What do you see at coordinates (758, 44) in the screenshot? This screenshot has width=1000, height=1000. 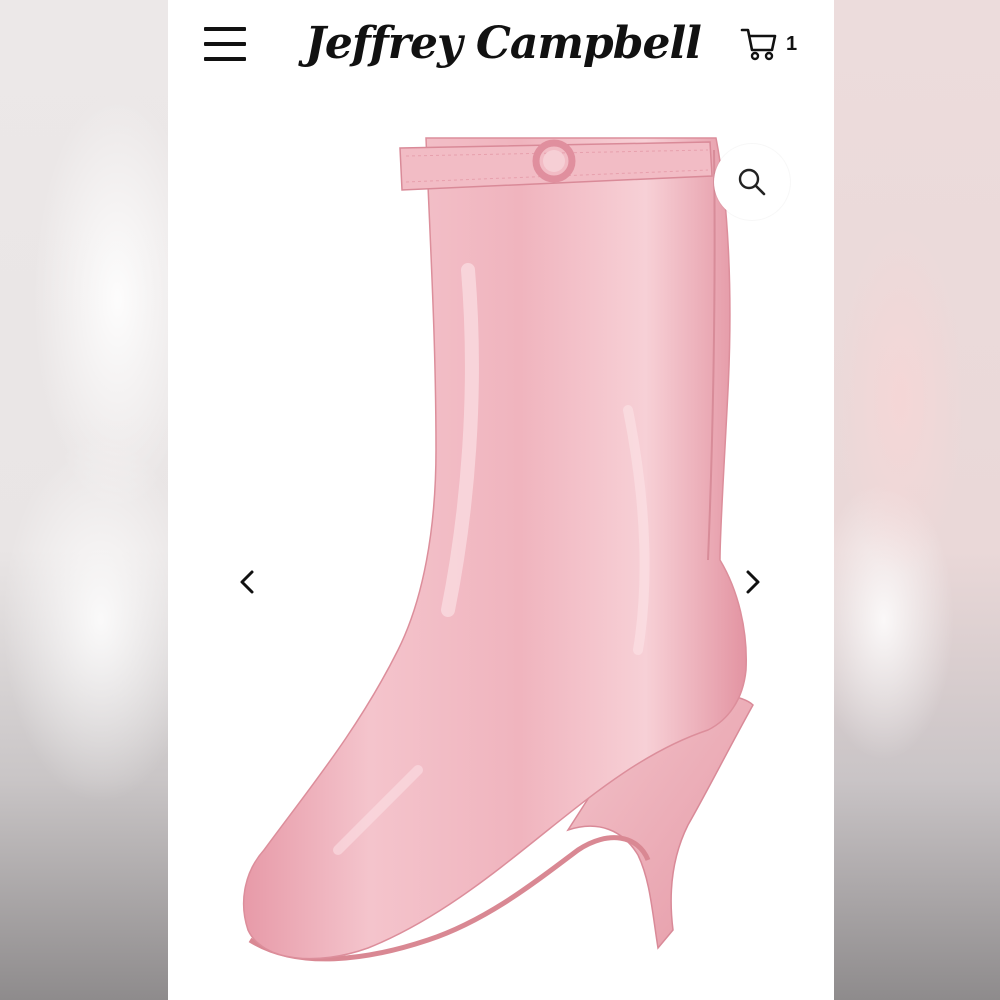 I see `shopping-cart-icon` at bounding box center [758, 44].